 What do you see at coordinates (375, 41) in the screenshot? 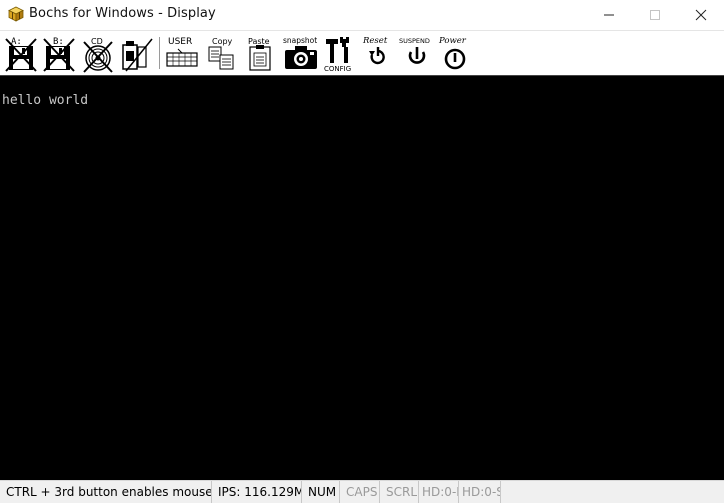
I see `svg-text: Reset` at bounding box center [375, 41].